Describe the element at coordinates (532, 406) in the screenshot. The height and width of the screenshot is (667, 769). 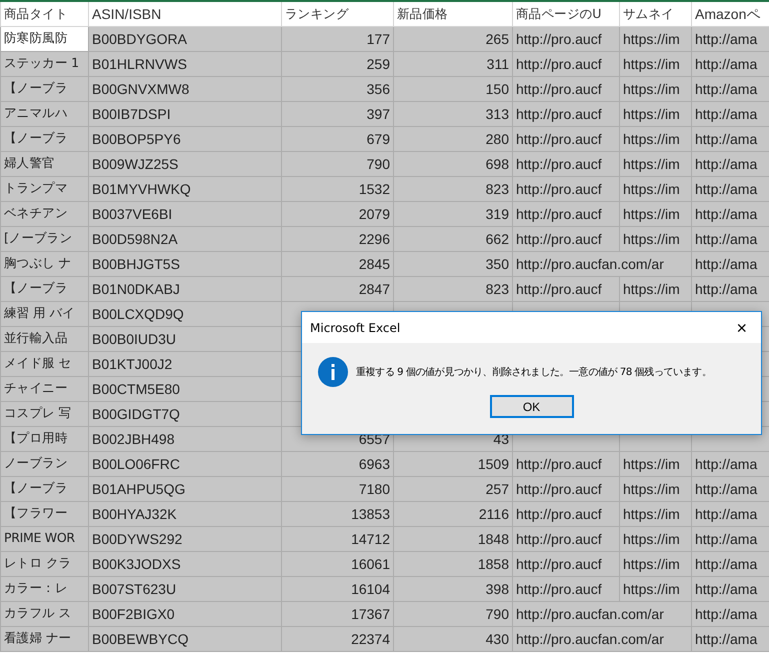
I see `ok-button: OK` at that location.